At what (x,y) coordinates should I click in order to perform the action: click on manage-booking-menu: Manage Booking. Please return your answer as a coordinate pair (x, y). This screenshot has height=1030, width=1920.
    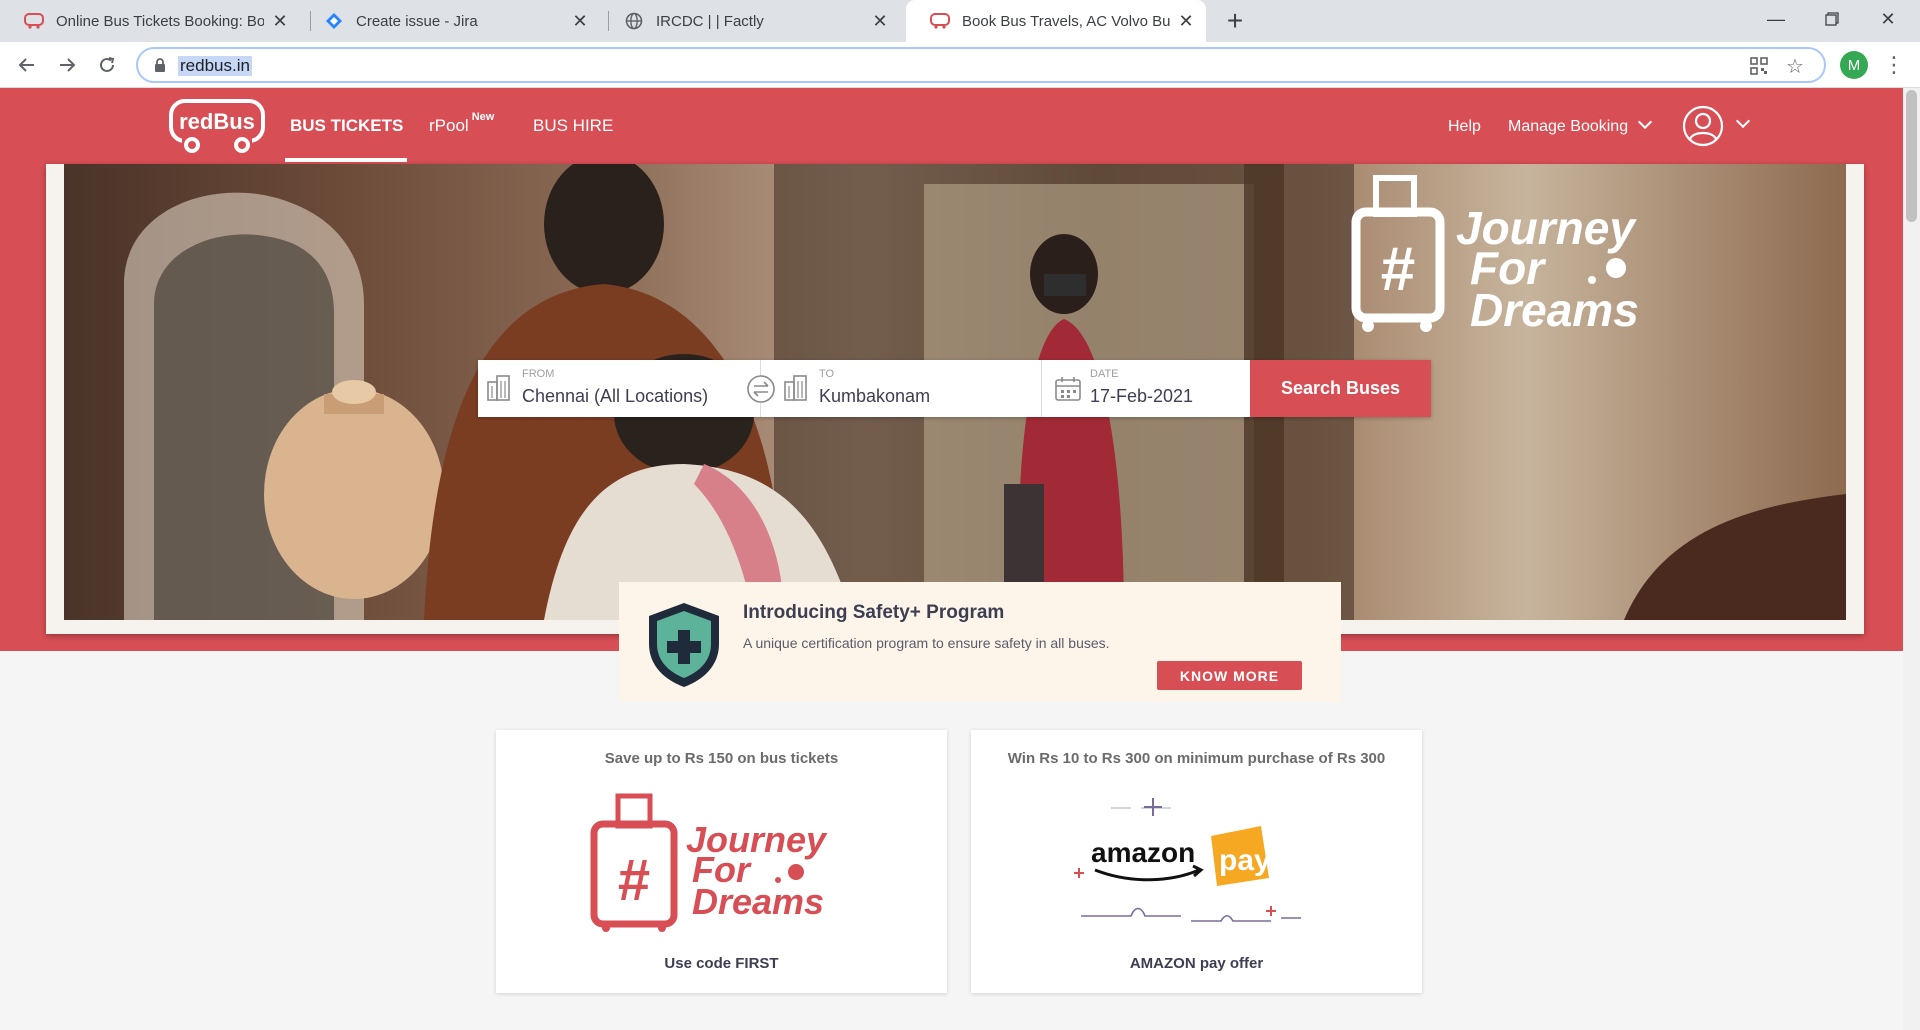
    Looking at the image, I should click on (1580, 125).